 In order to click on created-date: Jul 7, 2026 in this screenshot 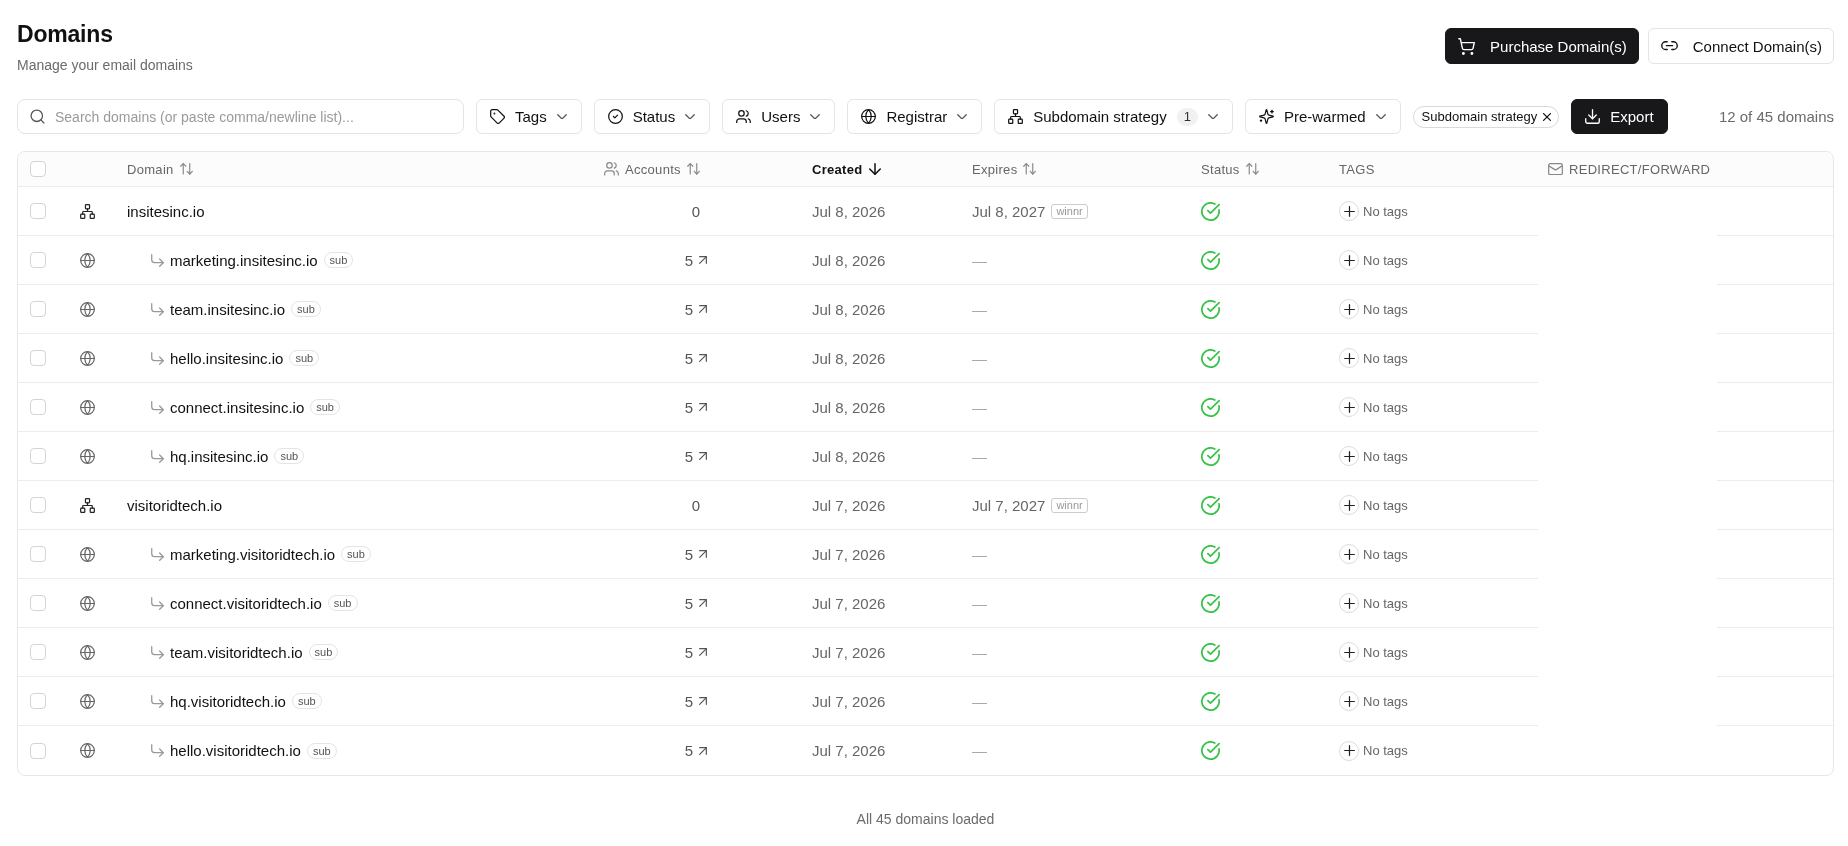, I will do `click(849, 554)`.